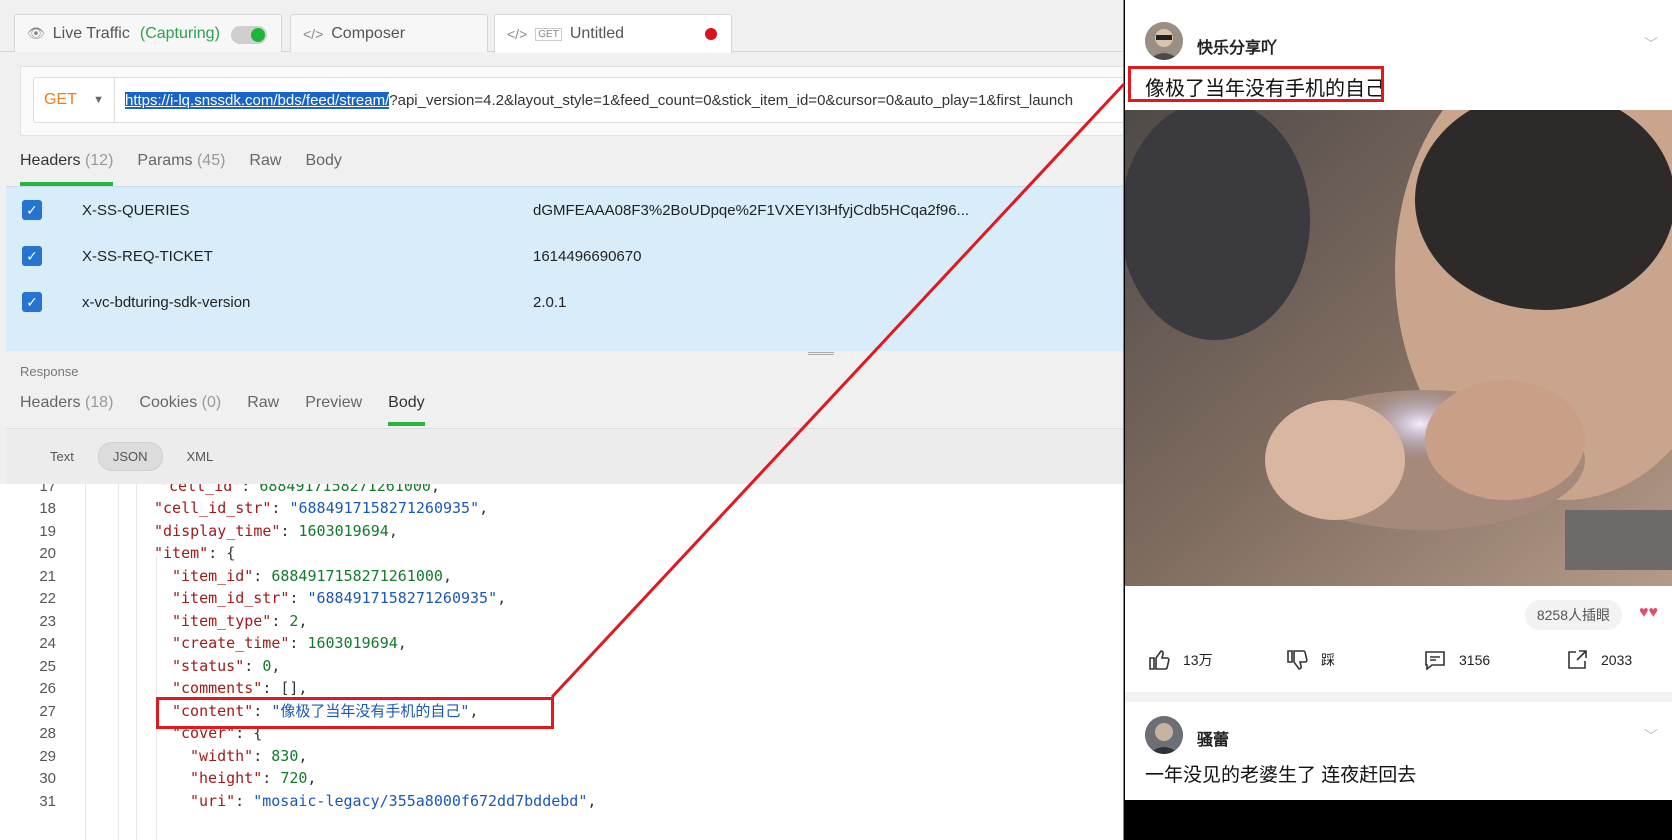 The width and height of the screenshot is (1672, 840). I want to click on line-number: 31, so click(47, 801).